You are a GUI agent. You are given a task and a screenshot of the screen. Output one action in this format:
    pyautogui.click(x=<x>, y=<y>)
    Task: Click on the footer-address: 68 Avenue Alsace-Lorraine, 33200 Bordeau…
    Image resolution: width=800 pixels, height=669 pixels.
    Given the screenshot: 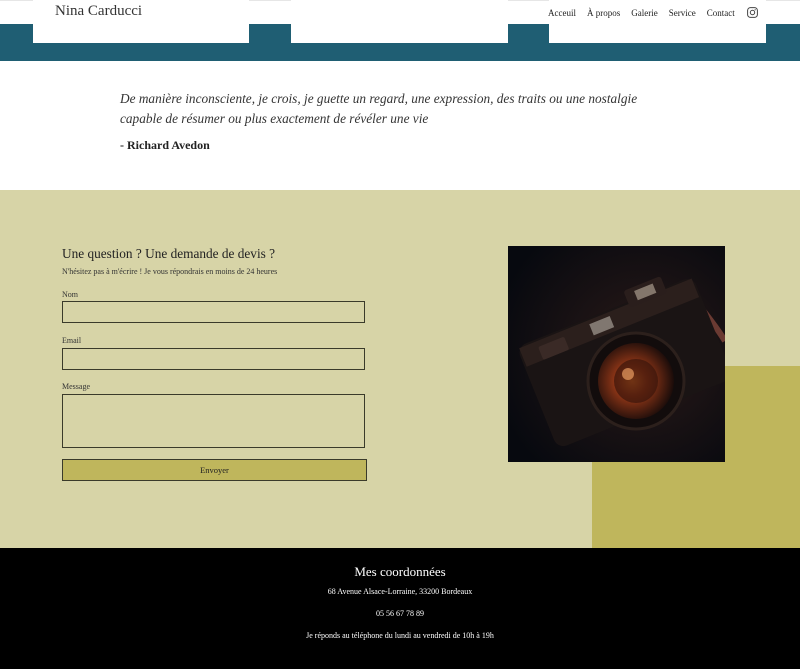 What is the action you would take?
    pyautogui.click(x=400, y=591)
    